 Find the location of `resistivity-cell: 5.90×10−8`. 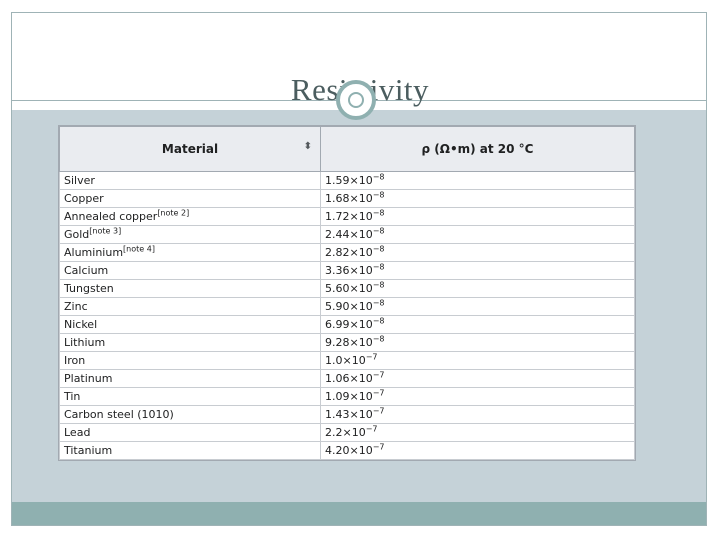

resistivity-cell: 5.90×10−8 is located at coordinates (477, 306).